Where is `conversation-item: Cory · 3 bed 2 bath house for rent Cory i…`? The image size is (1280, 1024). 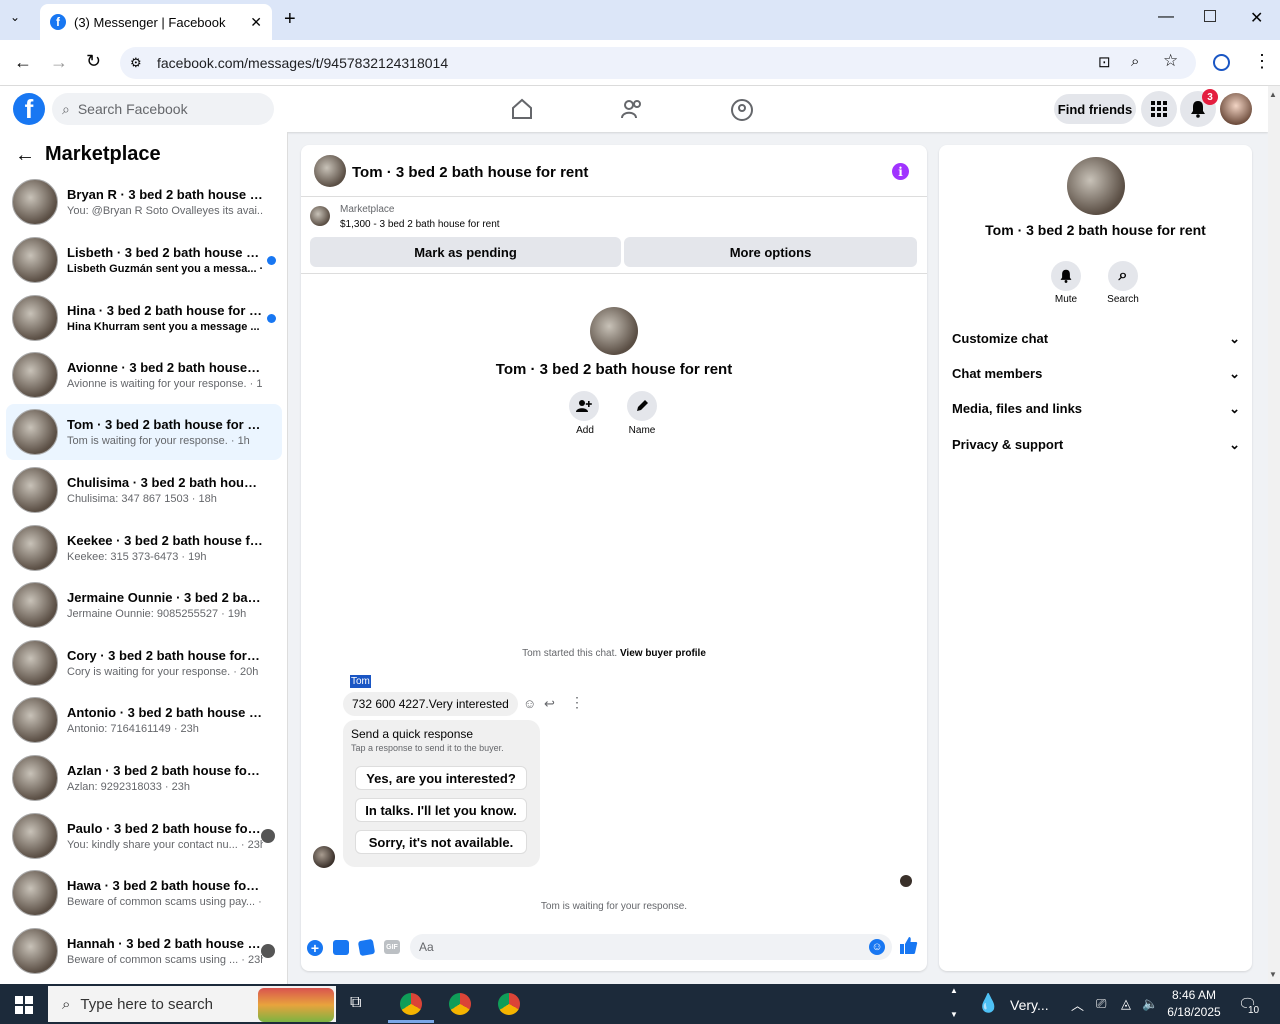 conversation-item: Cory · 3 bed 2 bath house for rent Cory i… is located at coordinates (144, 663).